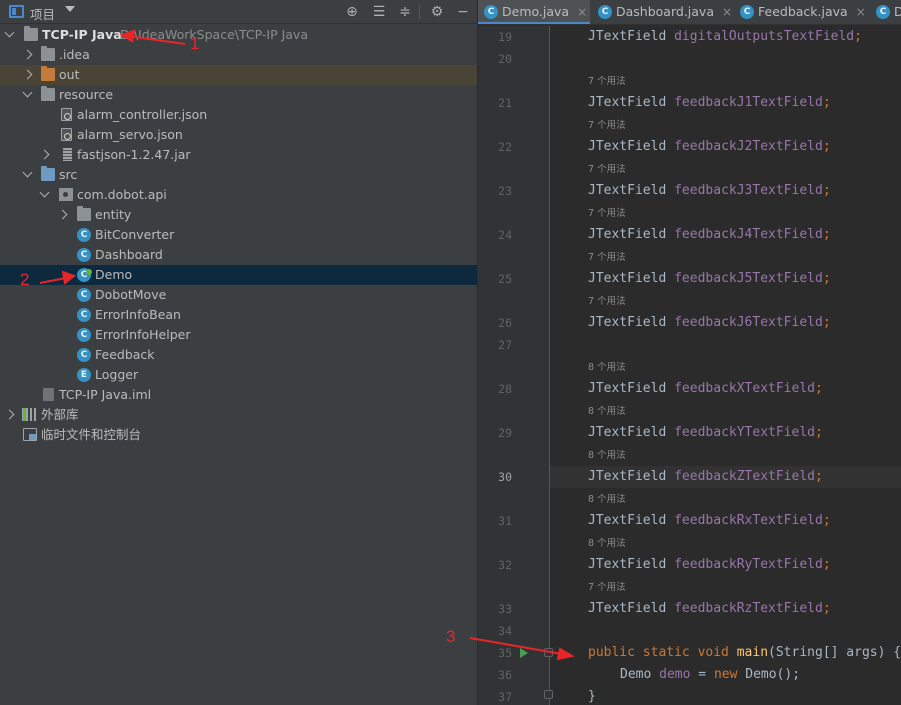  I want to click on tab-label: Dashboard.java, so click(665, 11).